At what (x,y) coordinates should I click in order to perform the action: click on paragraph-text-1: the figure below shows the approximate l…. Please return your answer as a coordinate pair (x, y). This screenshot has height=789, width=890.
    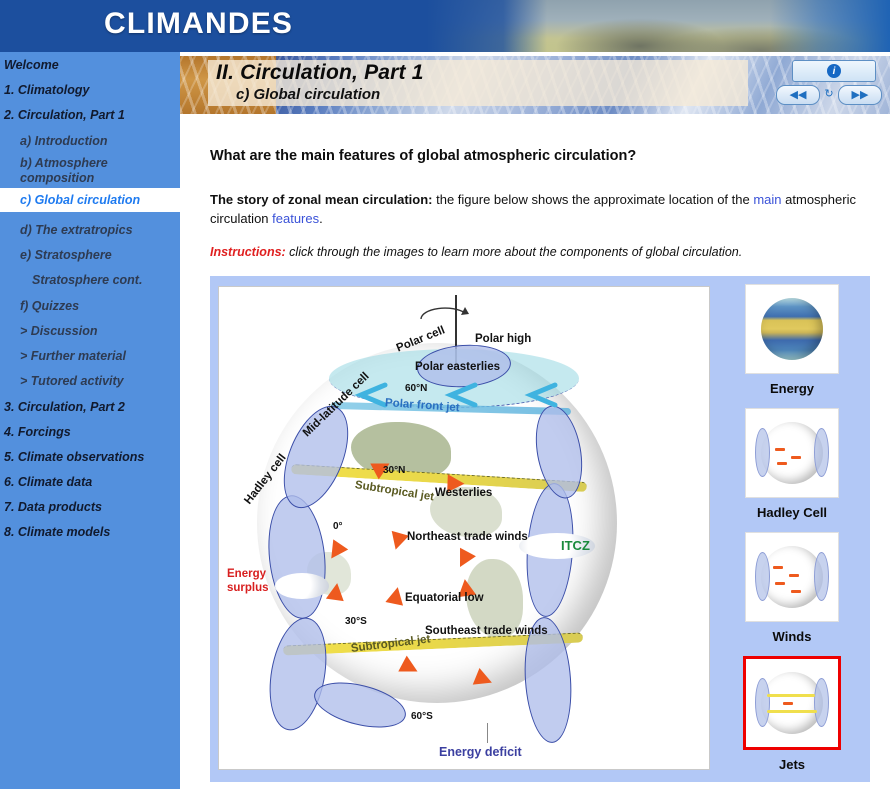
    Looking at the image, I should click on (593, 199).